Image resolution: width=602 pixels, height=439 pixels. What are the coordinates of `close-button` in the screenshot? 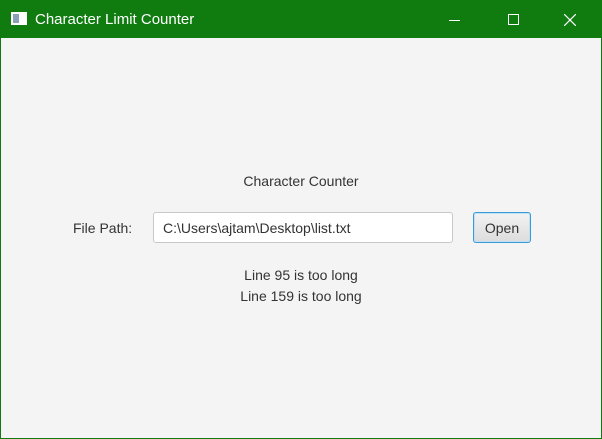 It's located at (570, 19).